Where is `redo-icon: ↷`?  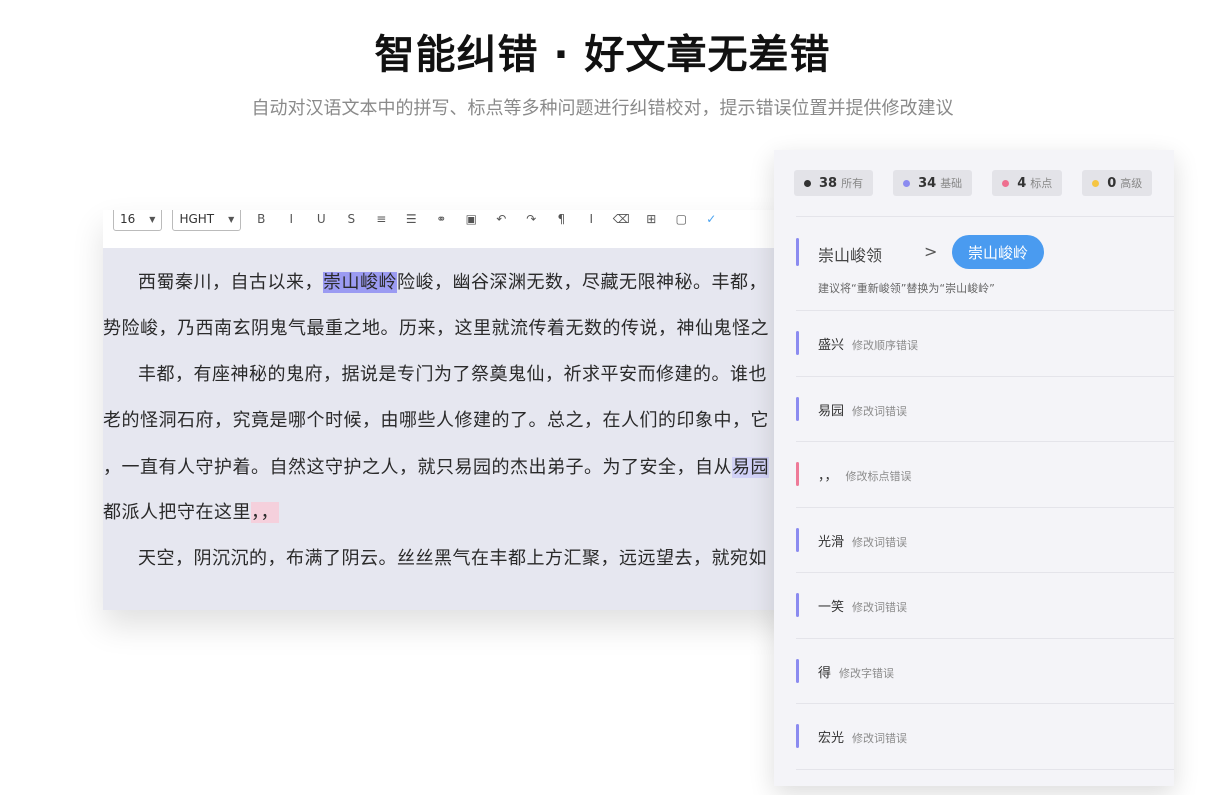 redo-icon: ↷ is located at coordinates (531, 220).